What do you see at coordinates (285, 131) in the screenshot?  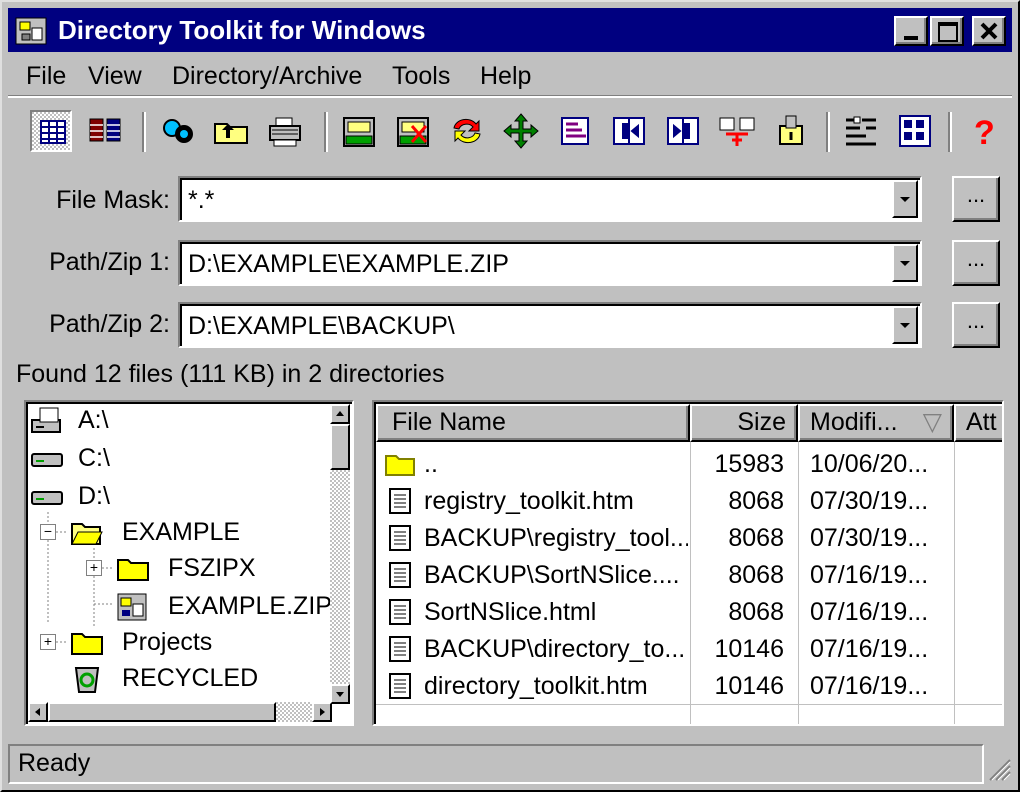 I see `print-button` at bounding box center [285, 131].